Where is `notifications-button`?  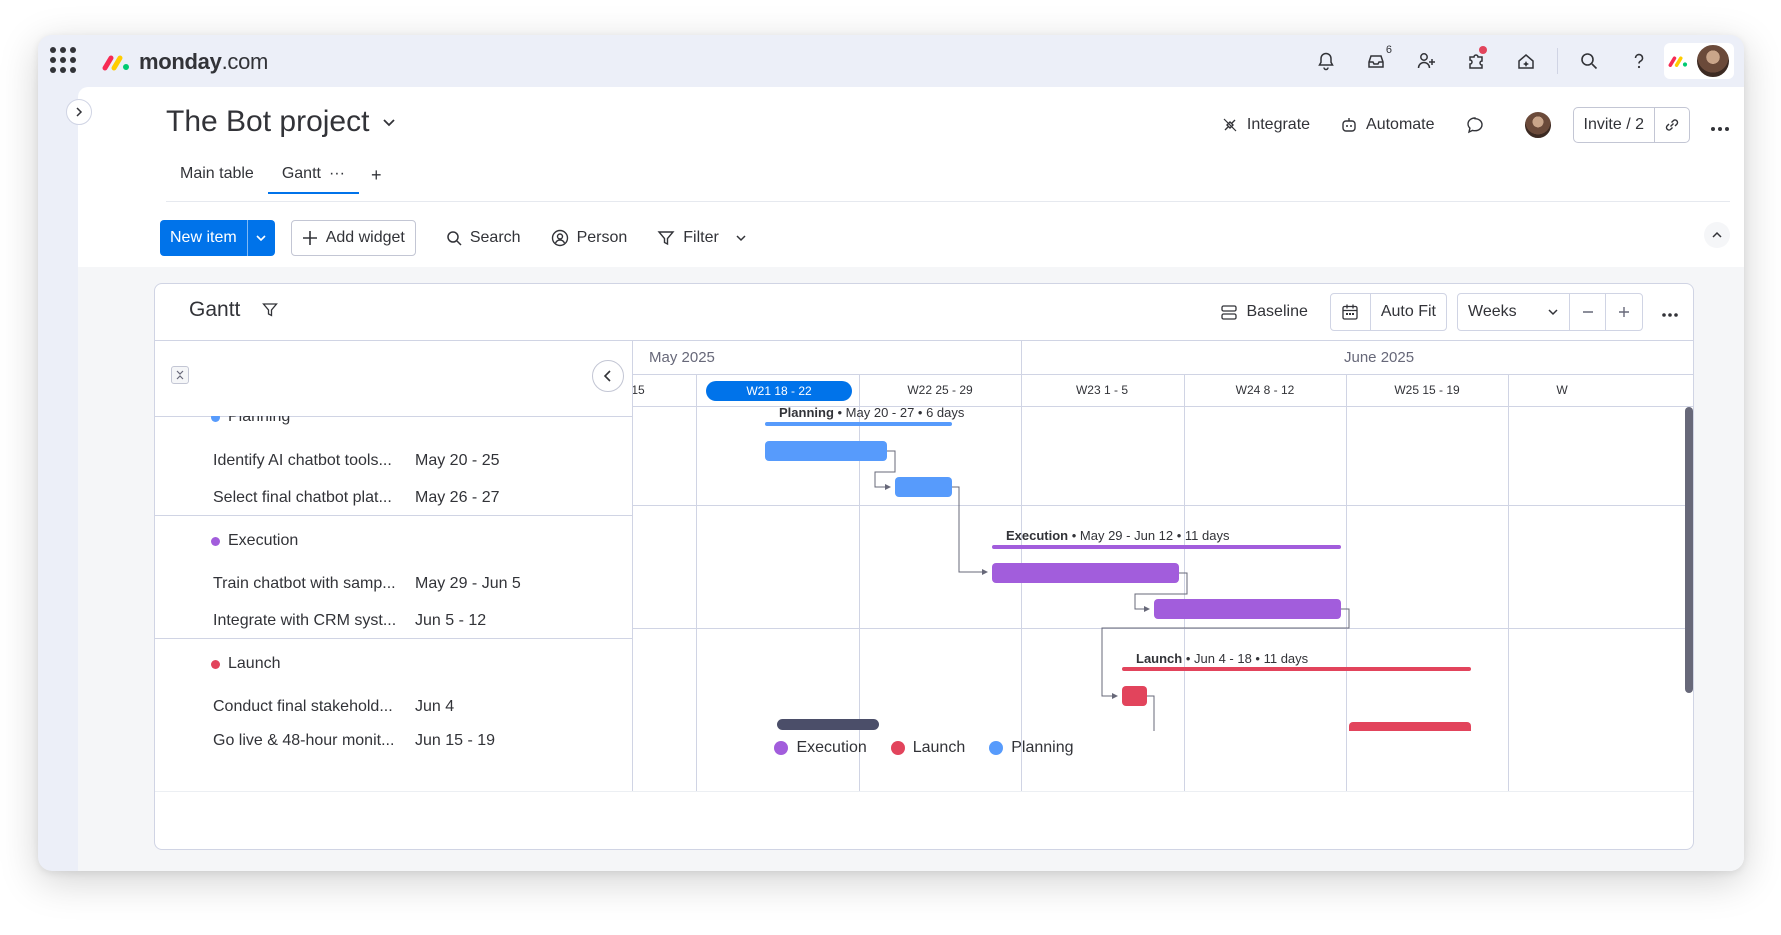
notifications-button is located at coordinates (1326, 61).